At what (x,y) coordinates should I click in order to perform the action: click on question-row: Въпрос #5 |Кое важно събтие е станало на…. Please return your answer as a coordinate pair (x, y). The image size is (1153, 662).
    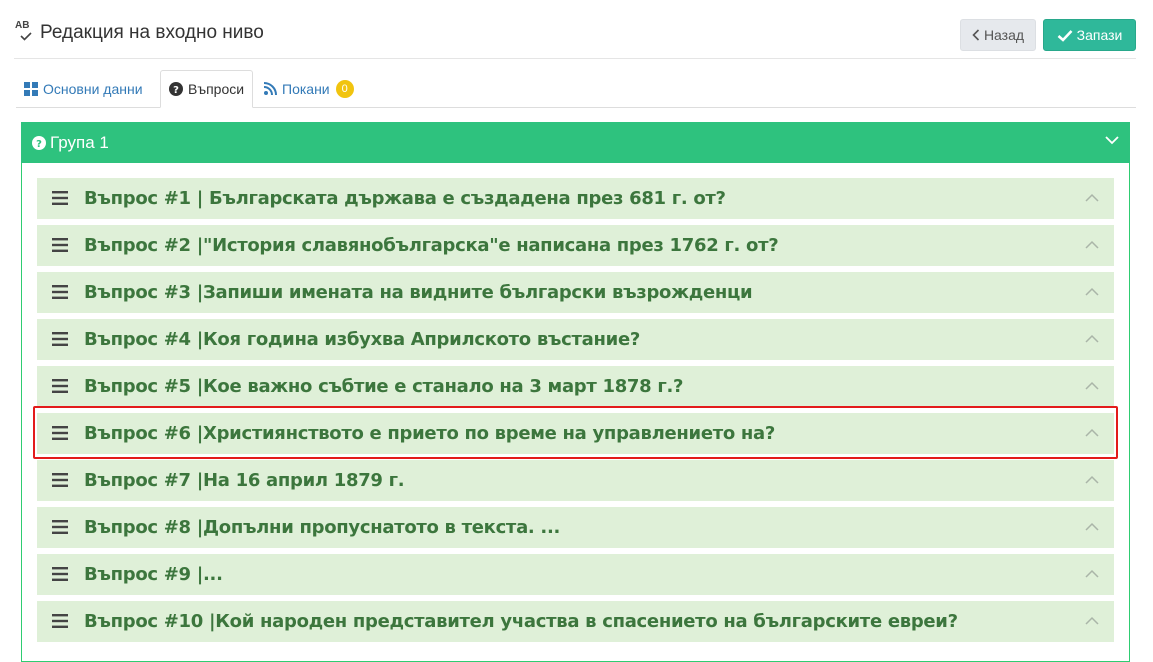
    Looking at the image, I should click on (575, 386).